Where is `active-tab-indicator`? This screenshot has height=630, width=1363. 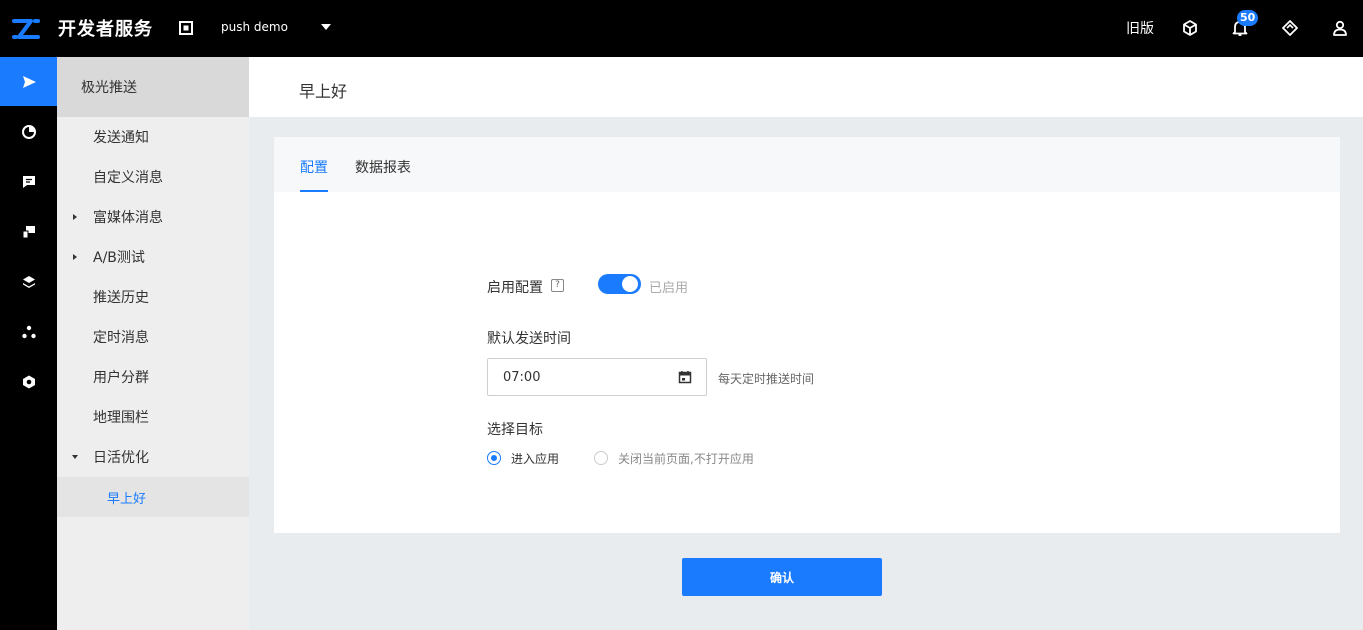 active-tab-indicator is located at coordinates (314, 191).